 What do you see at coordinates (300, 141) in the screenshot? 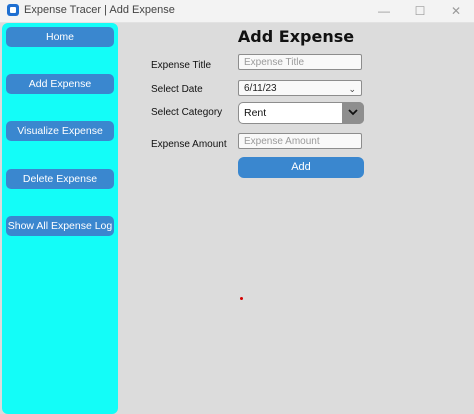
I see `expense-amount-input: Expense Amount` at bounding box center [300, 141].